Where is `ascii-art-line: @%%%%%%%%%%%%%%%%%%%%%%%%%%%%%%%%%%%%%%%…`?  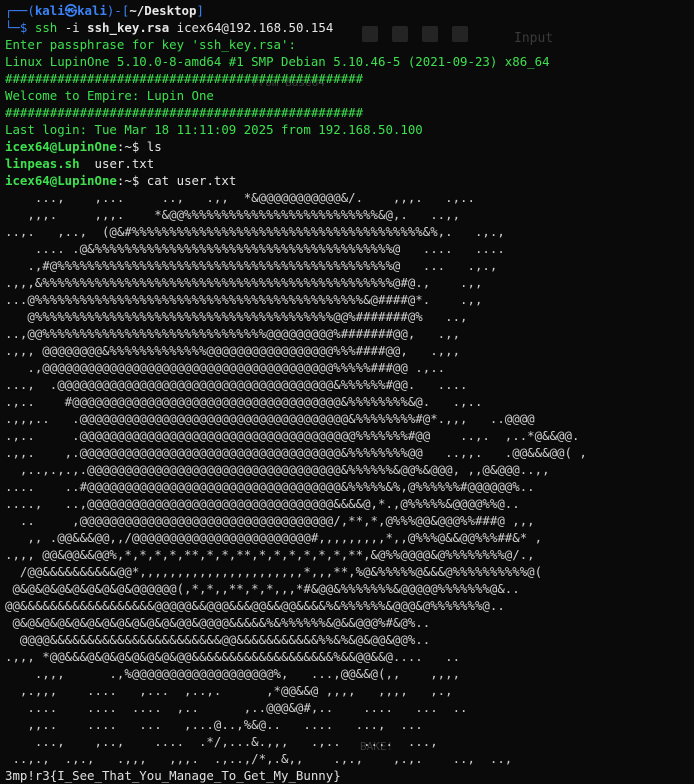
ascii-art-line: @%%%%%%%%%%%%%%%%%%%%%%%%%%%%%%%%%%%%%%%… is located at coordinates (236, 316).